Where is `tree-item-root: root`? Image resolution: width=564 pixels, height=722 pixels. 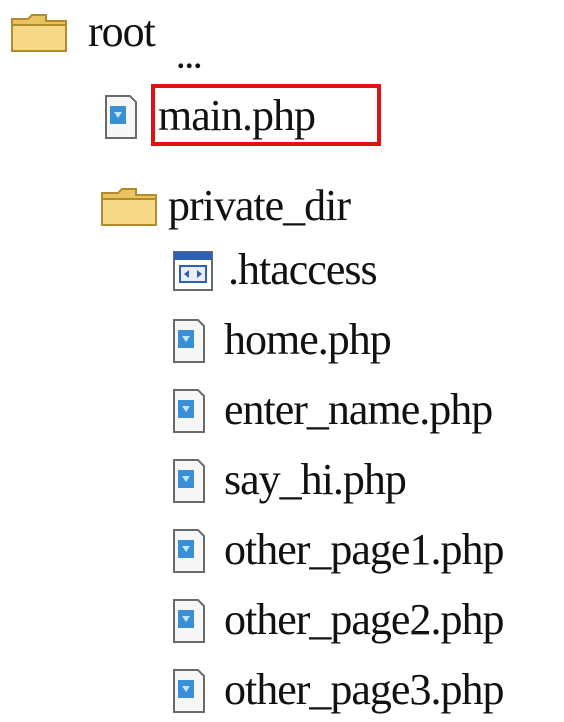 tree-item-root: root is located at coordinates (83, 32).